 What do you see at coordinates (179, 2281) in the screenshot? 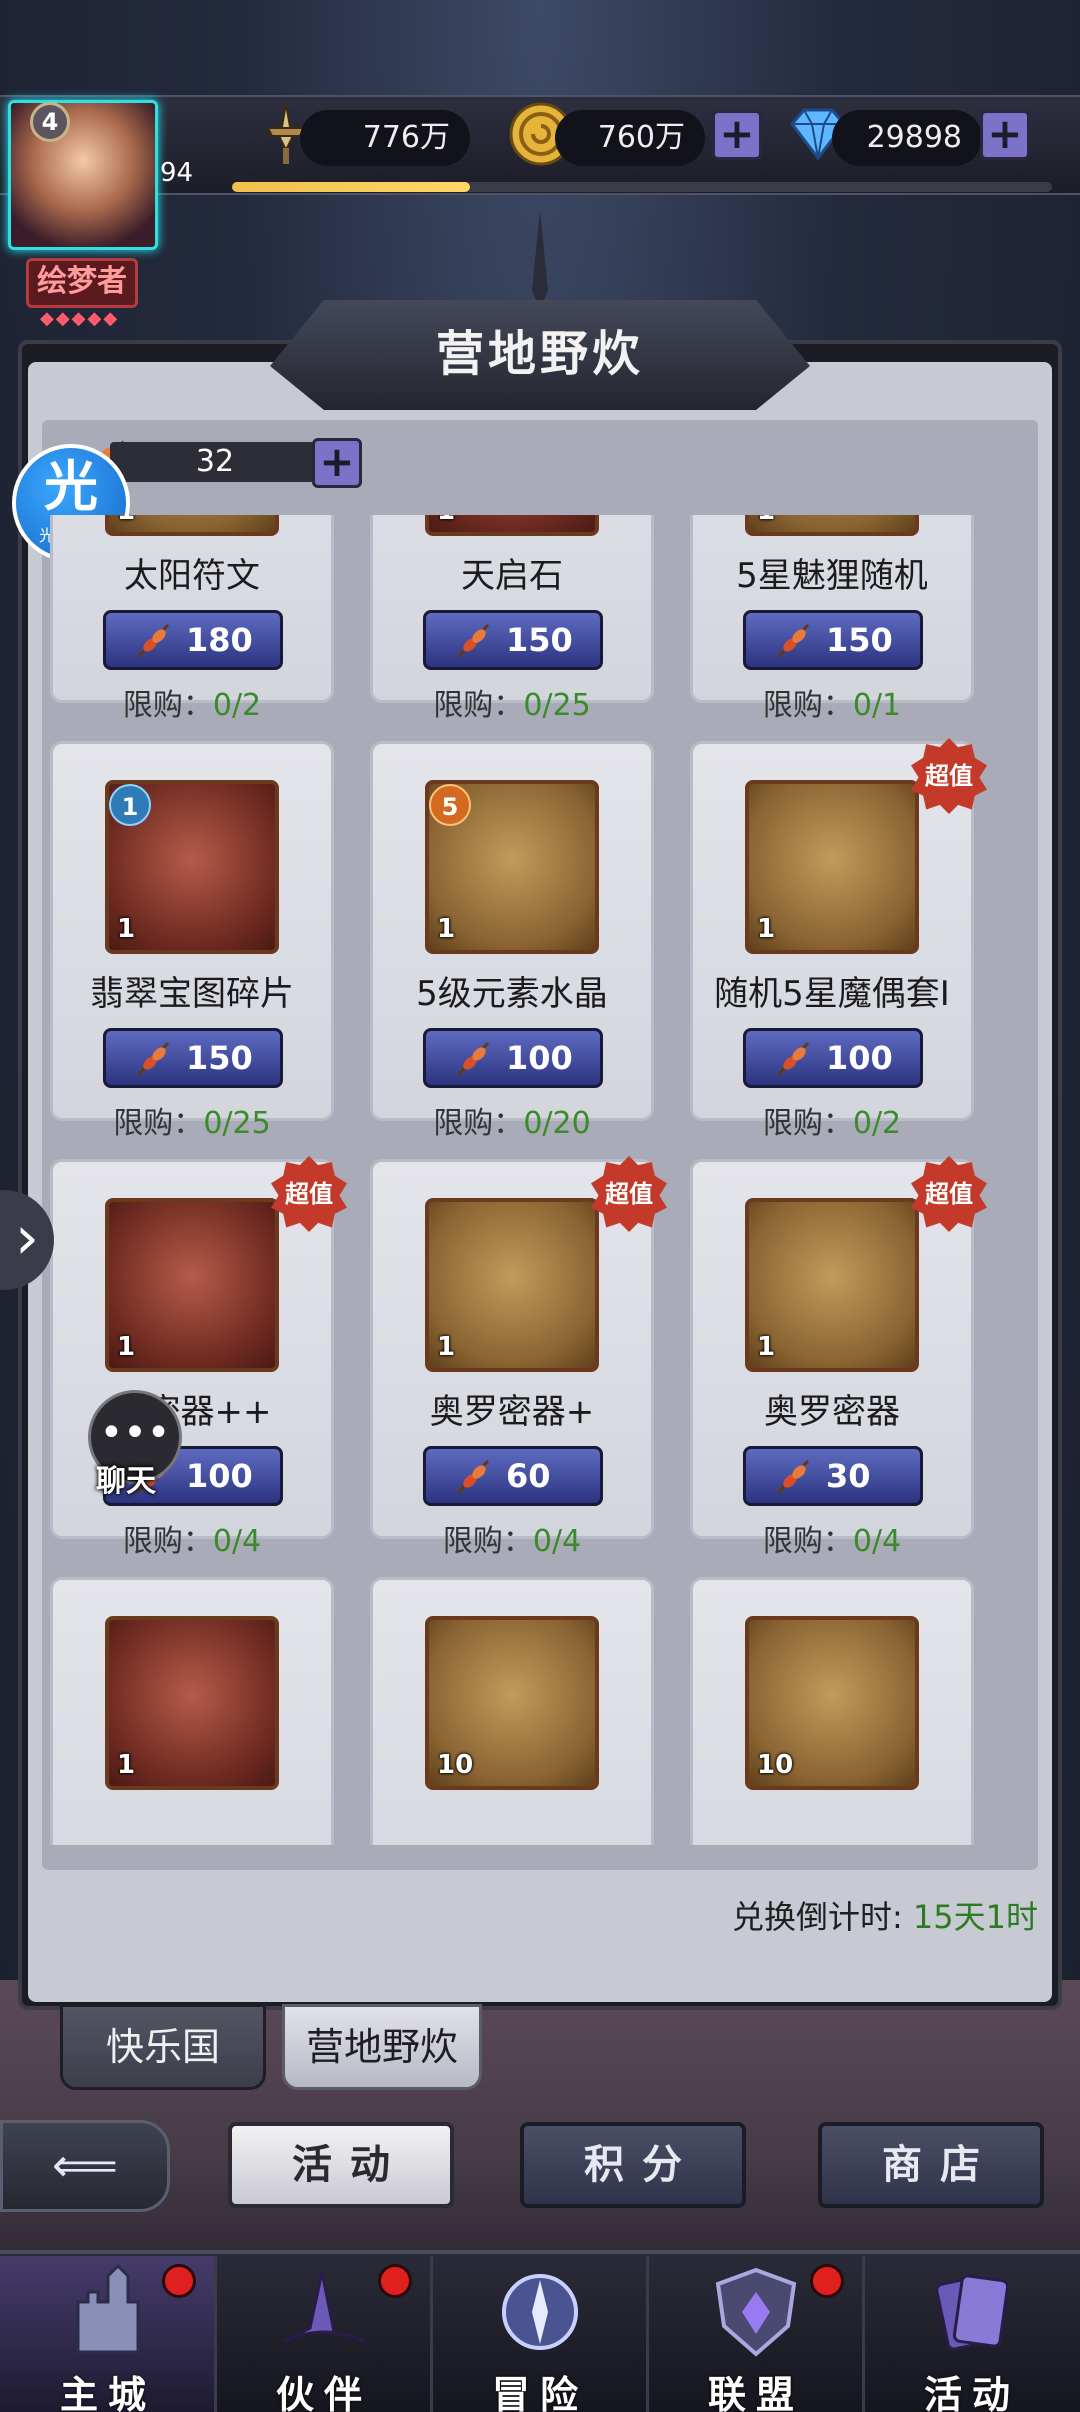
I see `notification-dot` at bounding box center [179, 2281].